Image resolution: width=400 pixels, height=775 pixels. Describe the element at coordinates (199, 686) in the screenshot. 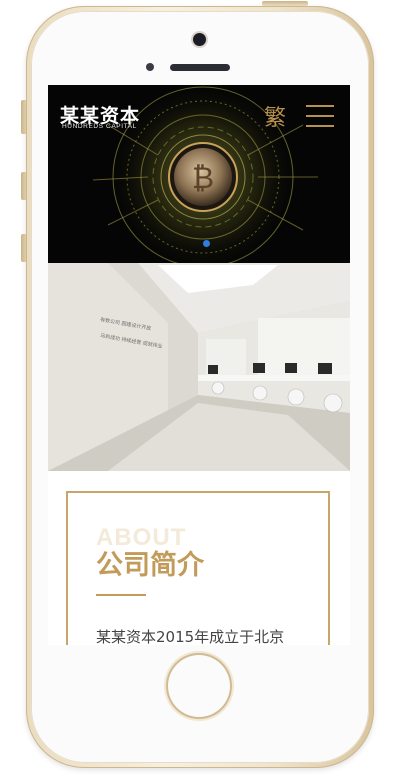

I see `home-button` at that location.